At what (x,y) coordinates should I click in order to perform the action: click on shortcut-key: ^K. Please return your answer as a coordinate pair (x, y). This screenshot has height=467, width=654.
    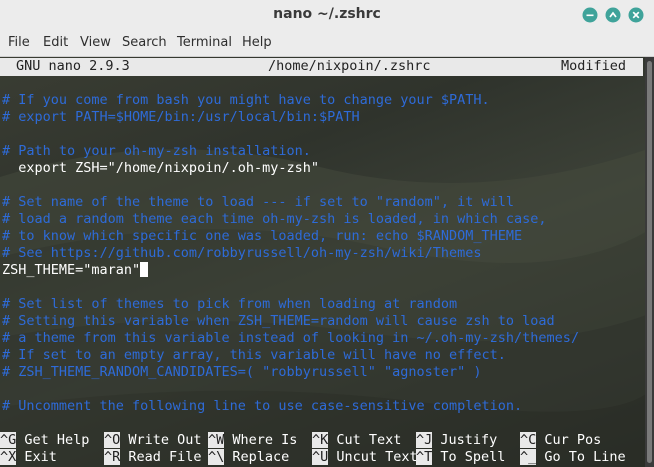
    Looking at the image, I should click on (320, 440).